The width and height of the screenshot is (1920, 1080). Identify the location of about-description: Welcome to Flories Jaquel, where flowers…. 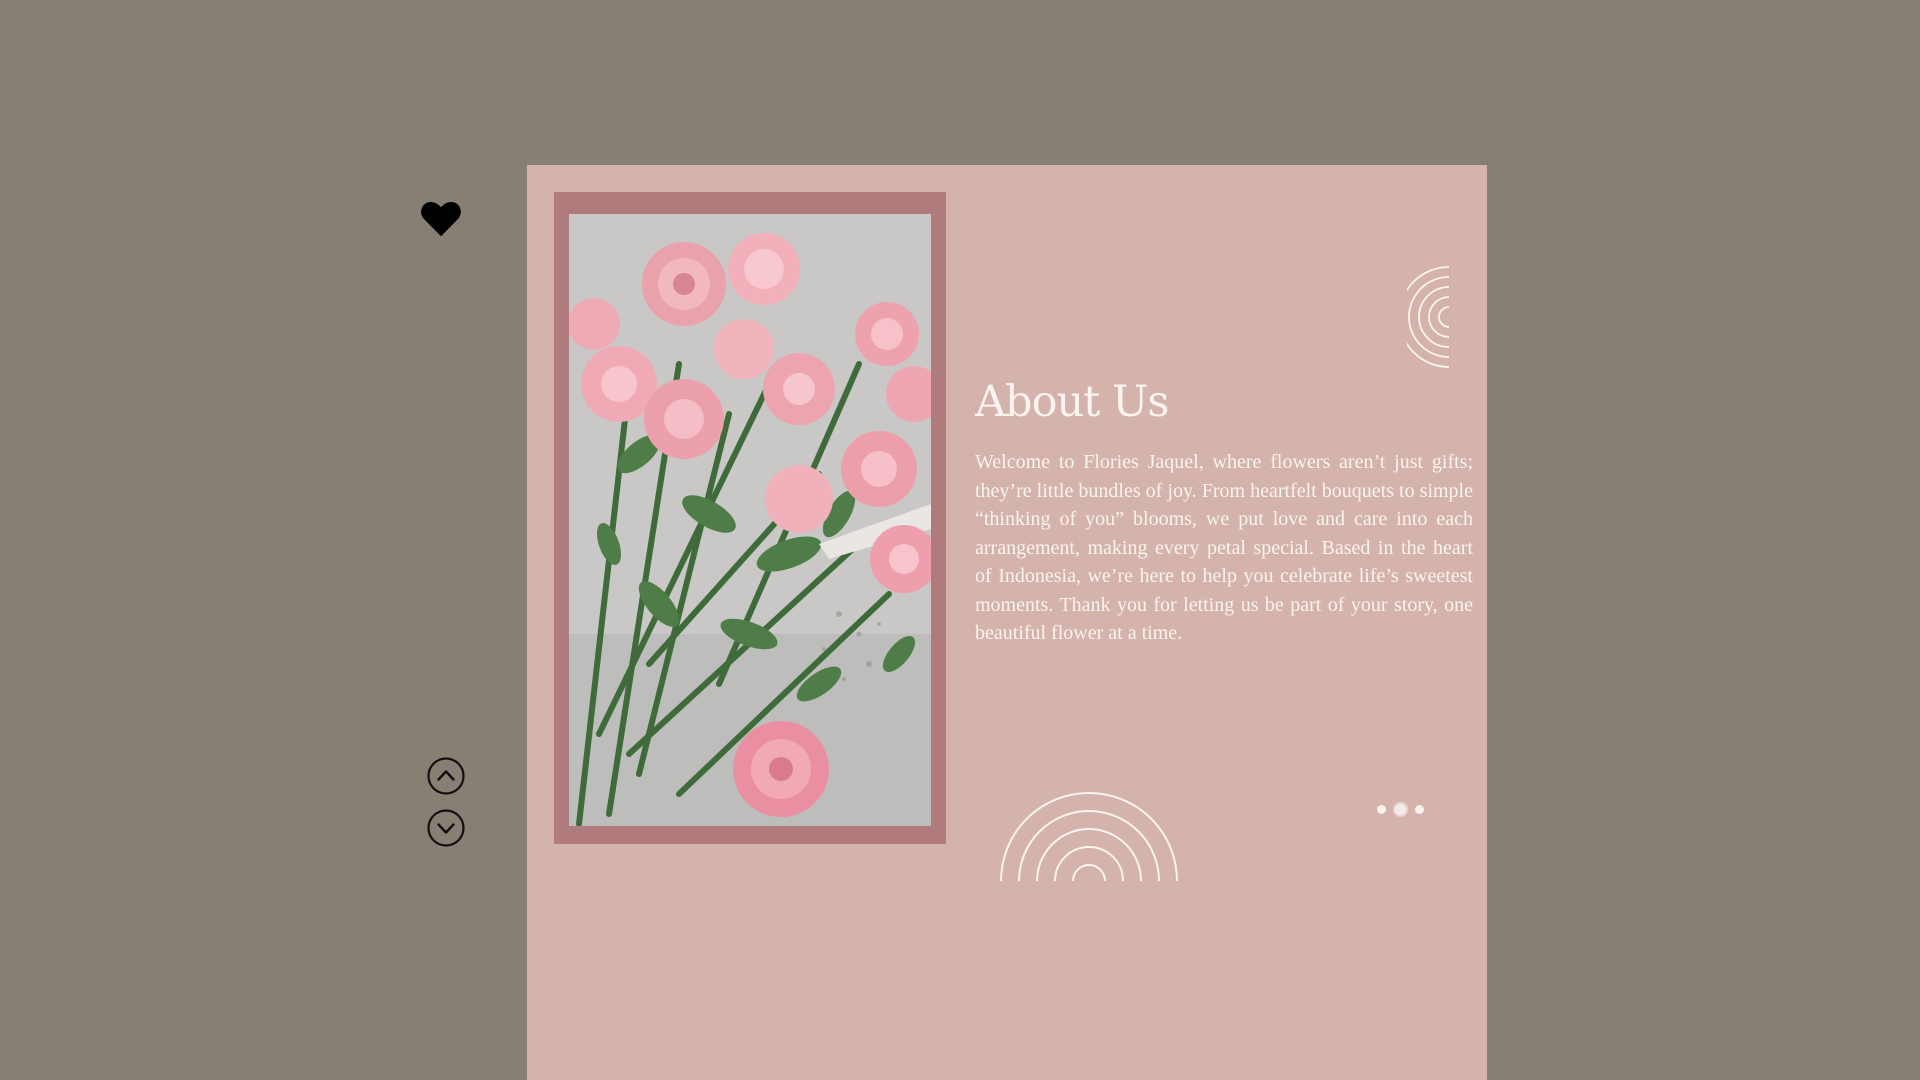
(1224, 547).